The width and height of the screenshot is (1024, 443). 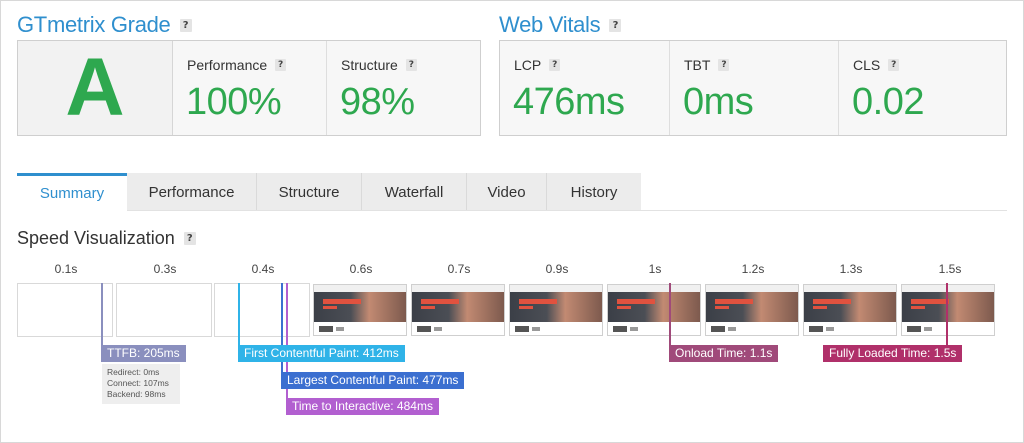 I want to click on ttfb-line, so click(x=102, y=318).